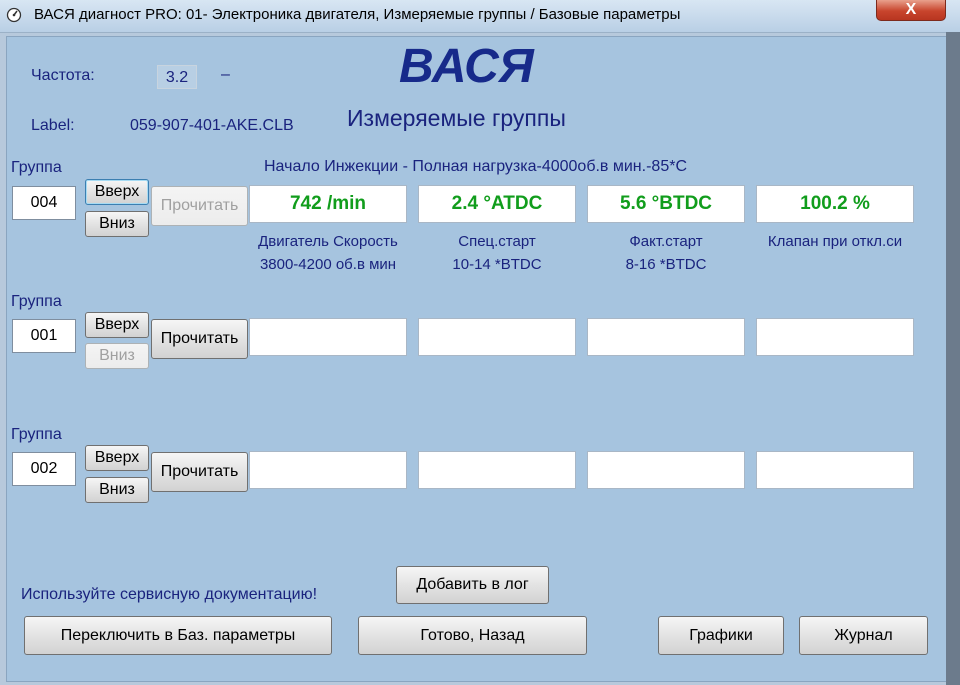 The image size is (960, 685). I want to click on group-number-input: 004, so click(44, 203).